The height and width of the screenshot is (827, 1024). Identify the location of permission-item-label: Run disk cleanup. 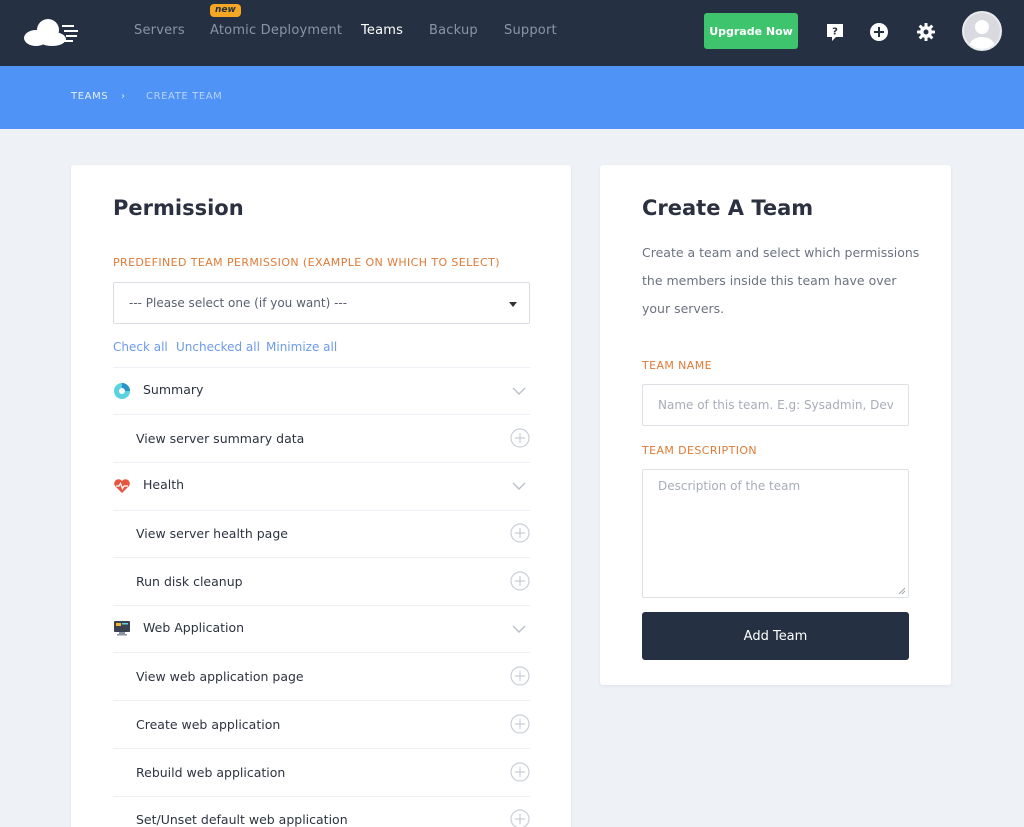
(189, 581).